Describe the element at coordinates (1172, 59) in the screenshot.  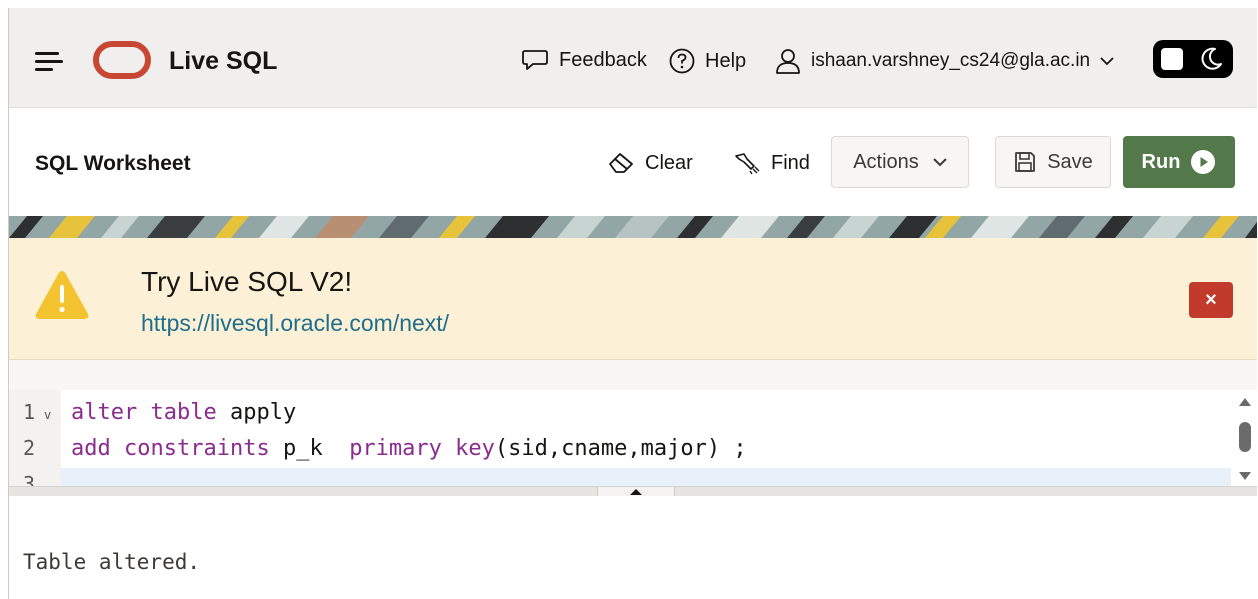
I see `toggle-knob` at that location.